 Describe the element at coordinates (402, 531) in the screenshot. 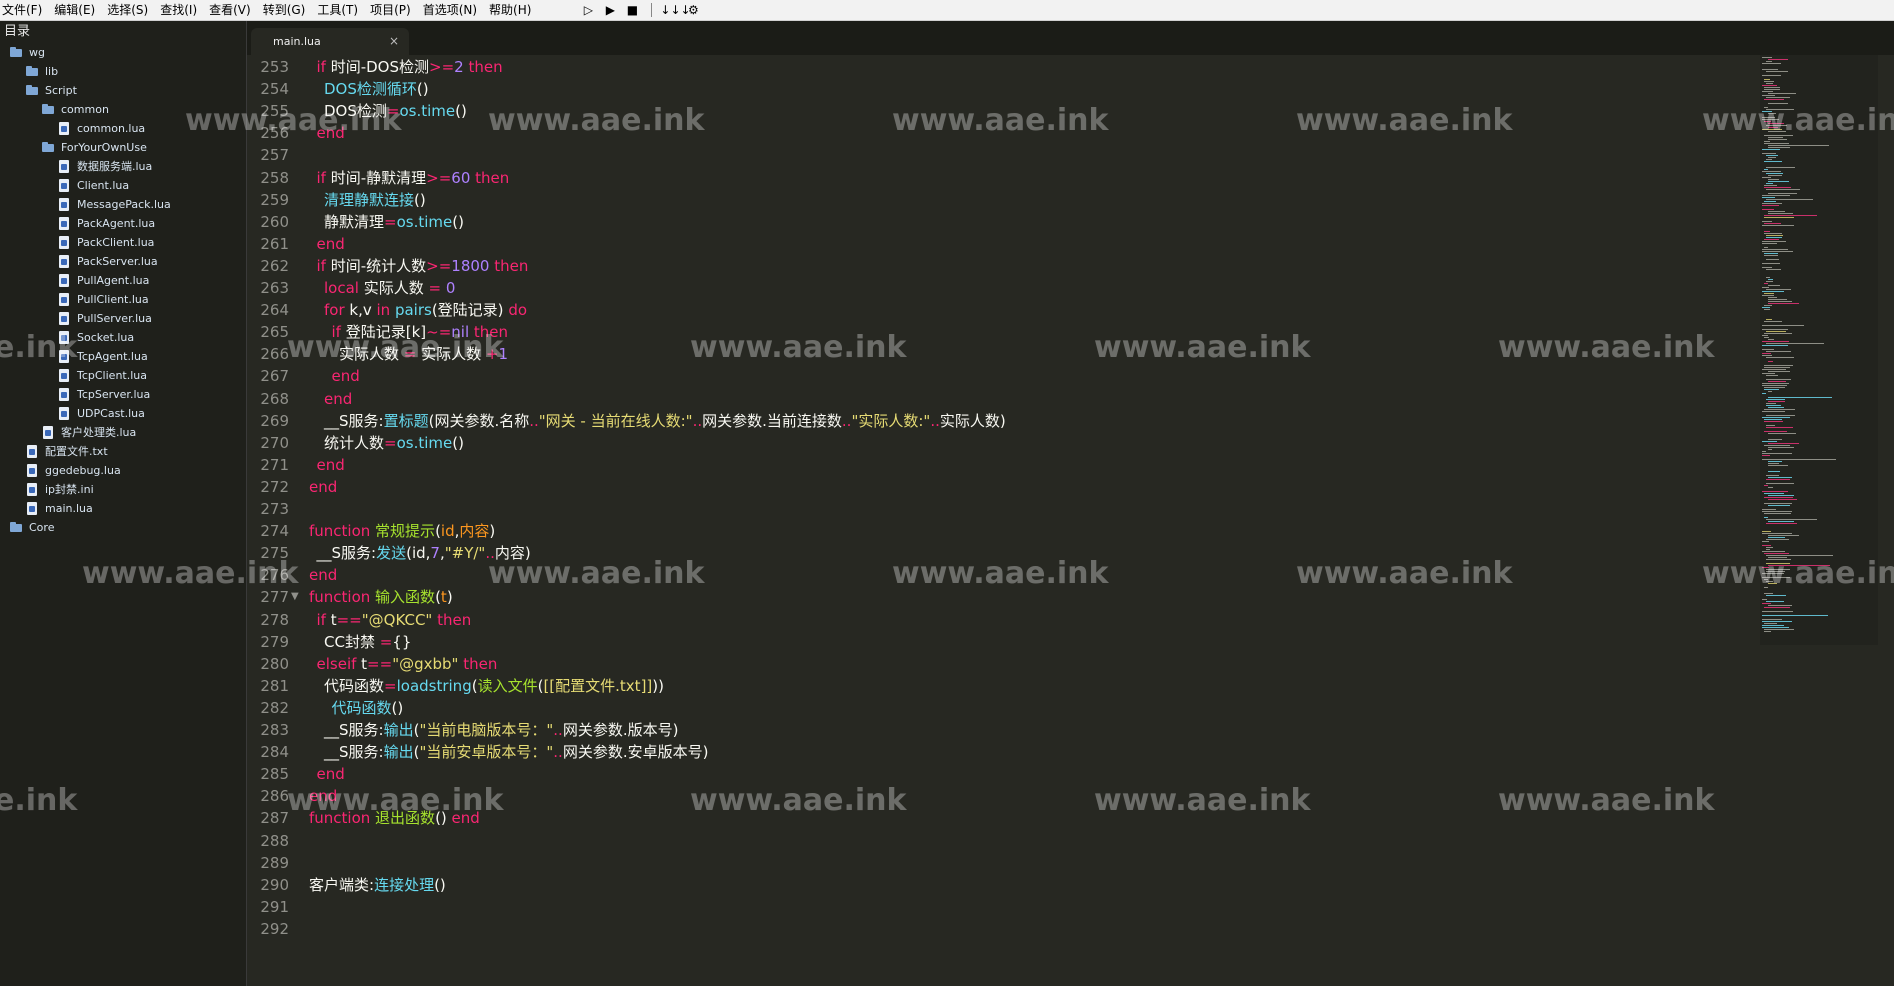

I see `code-line: function 常规提示(id,内容)` at that location.